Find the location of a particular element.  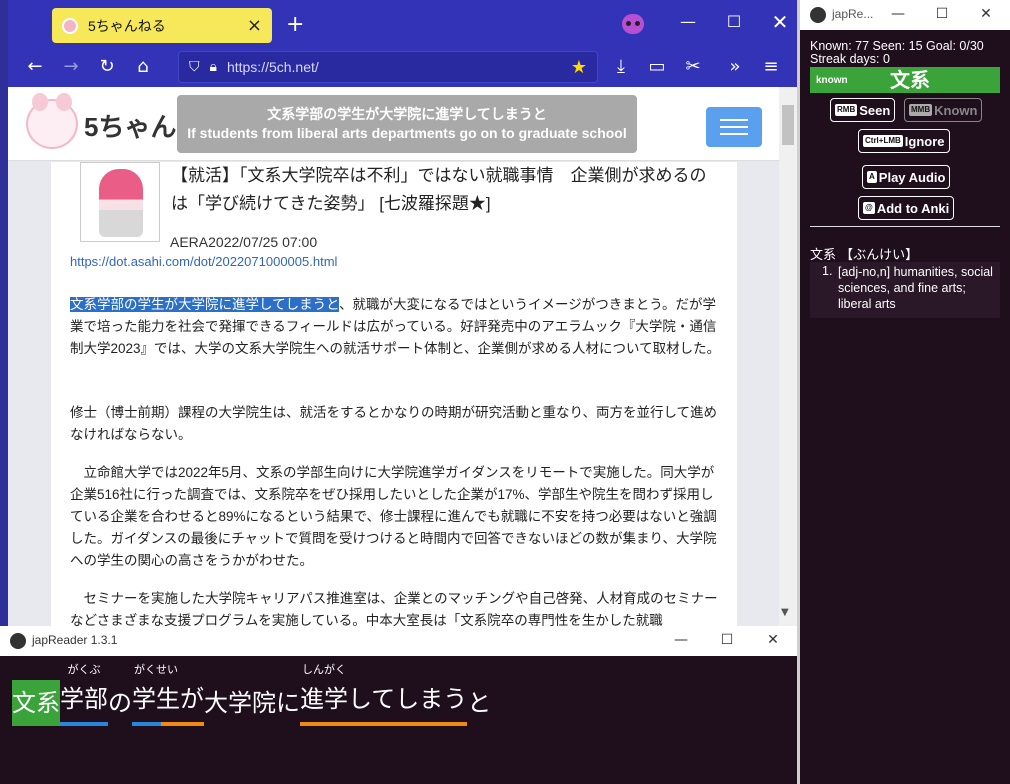

entry-headword: 文系 【ぶんけい】 is located at coordinates (864, 255).